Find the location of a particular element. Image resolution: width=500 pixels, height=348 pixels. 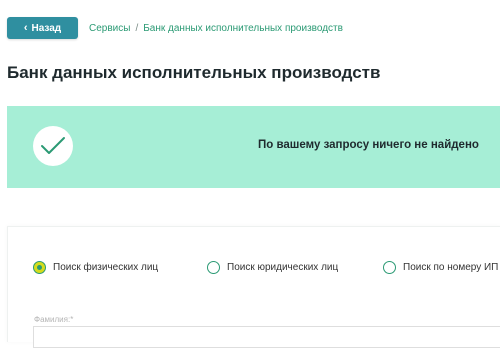

radio-label: Поиск юридических лиц is located at coordinates (283, 267).